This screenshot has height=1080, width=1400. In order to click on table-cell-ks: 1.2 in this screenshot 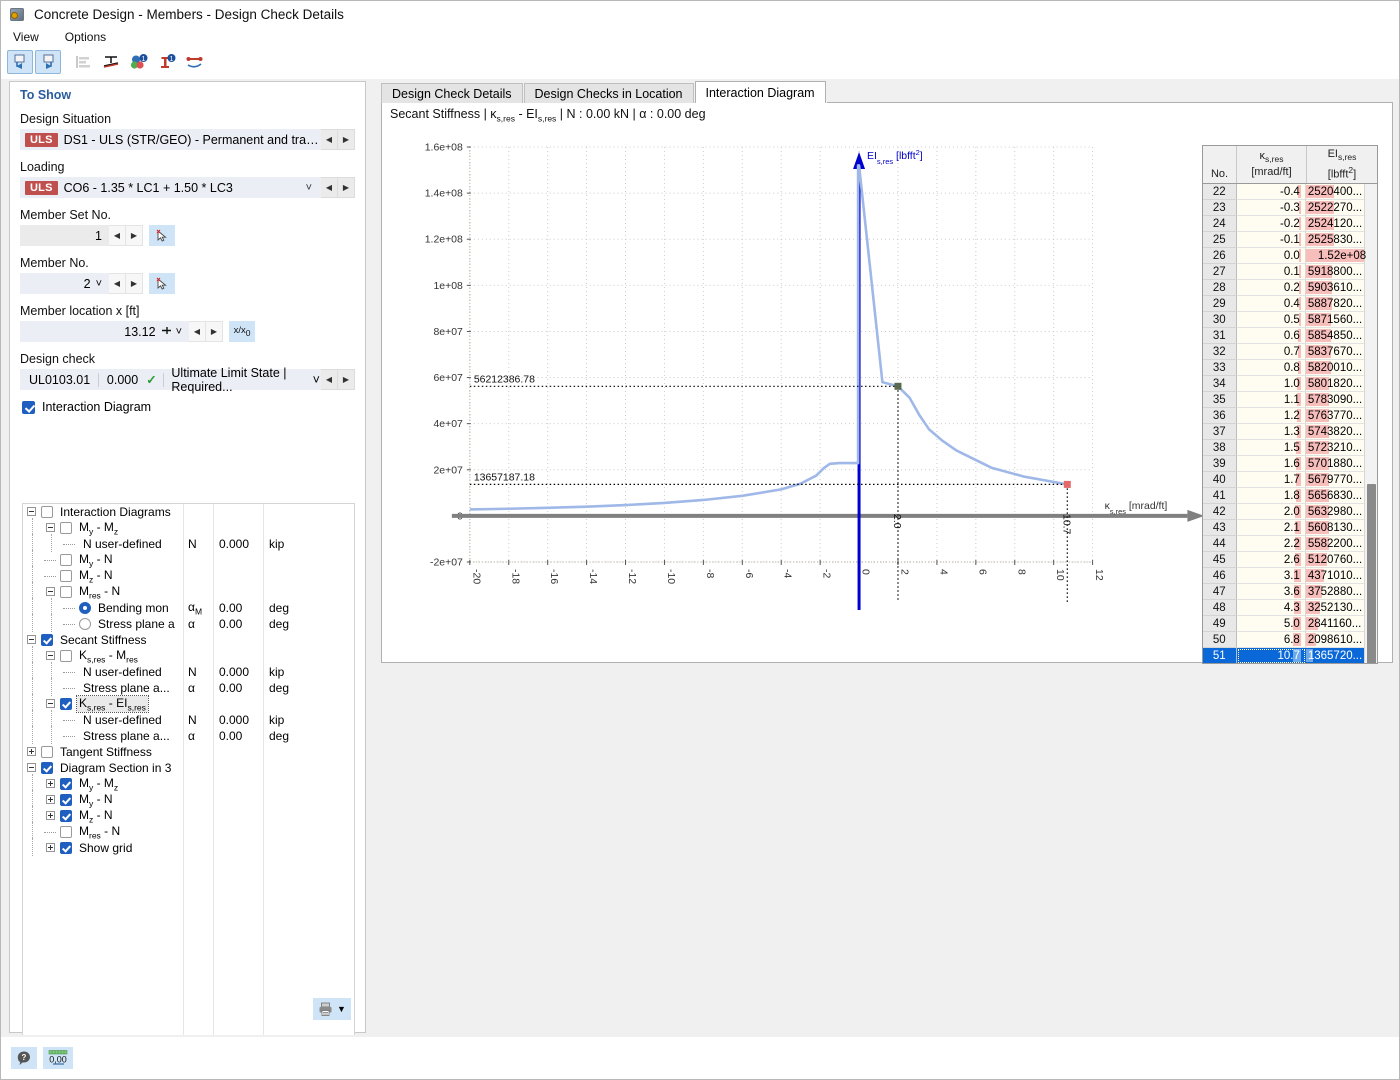, I will do `click(1271, 416)`.